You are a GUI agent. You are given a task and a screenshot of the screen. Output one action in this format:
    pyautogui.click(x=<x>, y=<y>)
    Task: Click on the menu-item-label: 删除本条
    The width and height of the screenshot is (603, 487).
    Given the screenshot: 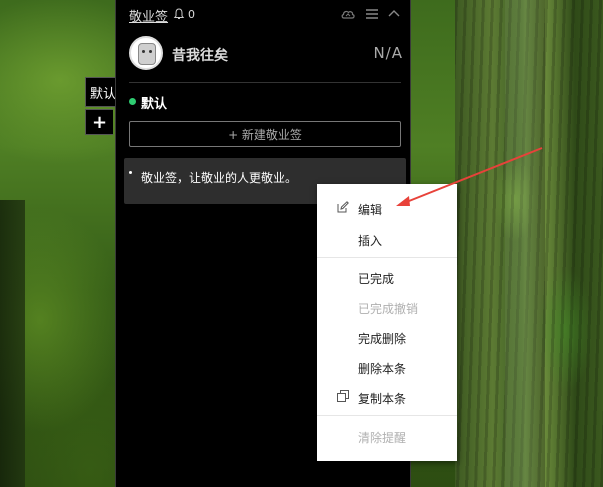 What is the action you would take?
    pyautogui.click(x=382, y=369)
    